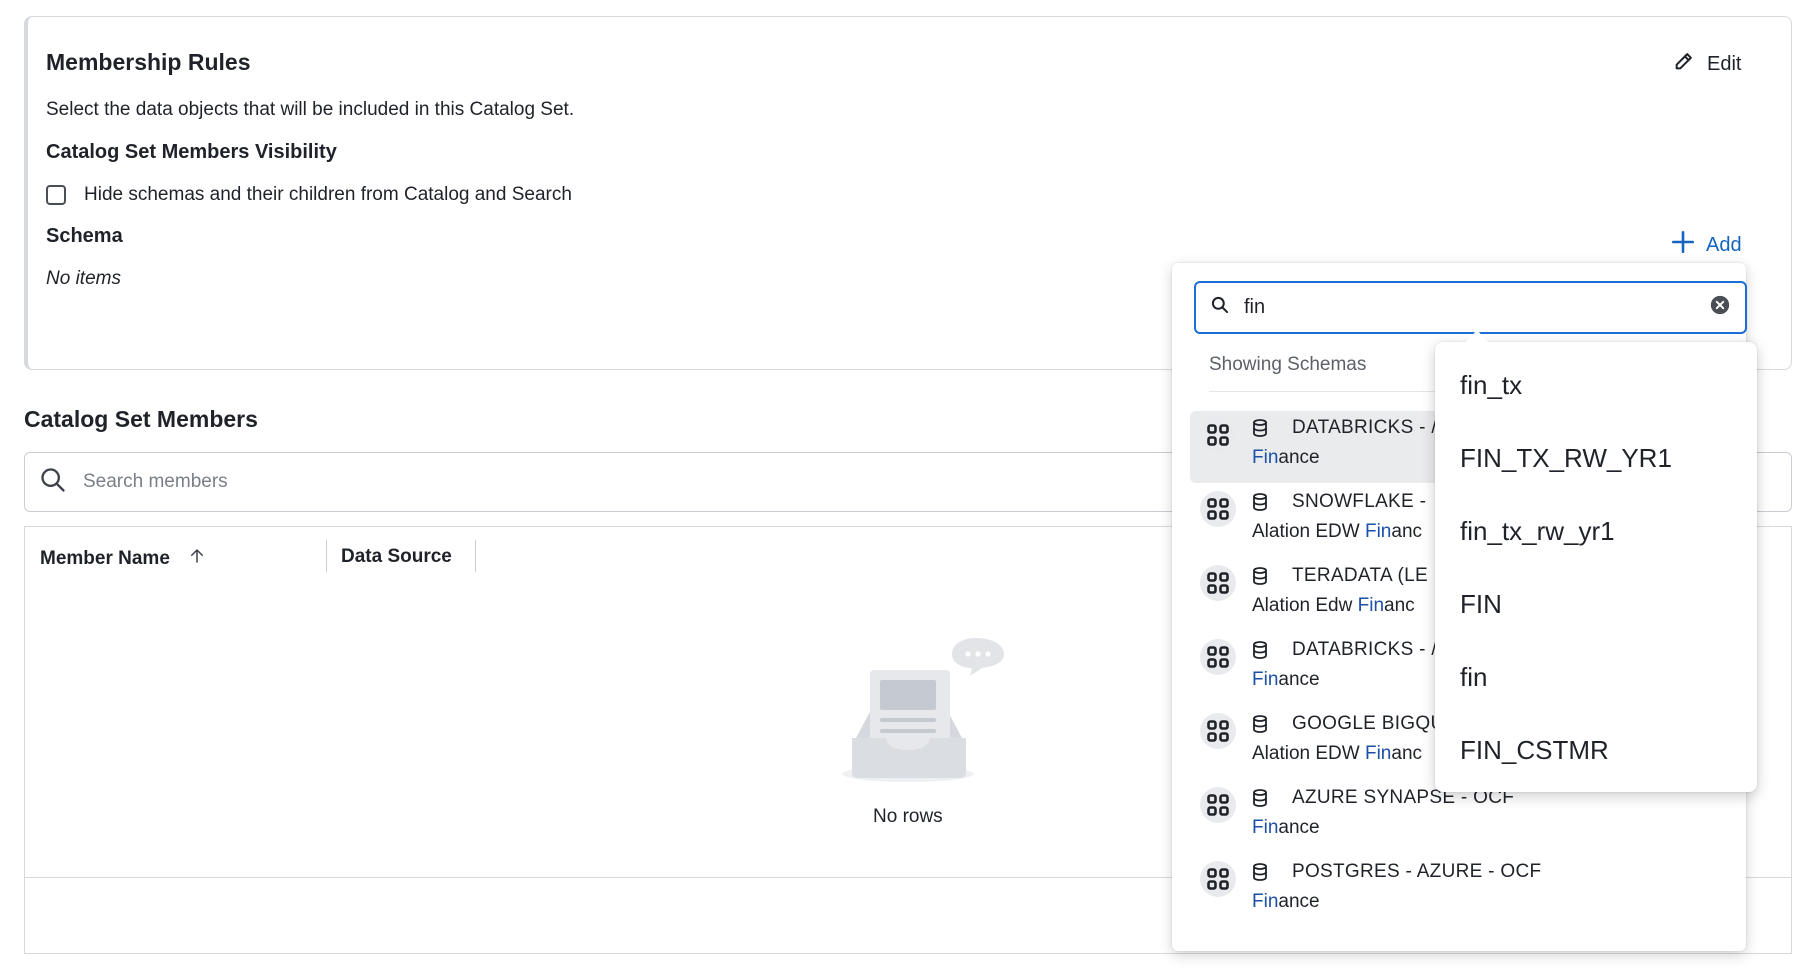 The image size is (1800, 968). Describe the element at coordinates (1534, 750) in the screenshot. I see `suggestion-item: FIN_CSTMR` at that location.